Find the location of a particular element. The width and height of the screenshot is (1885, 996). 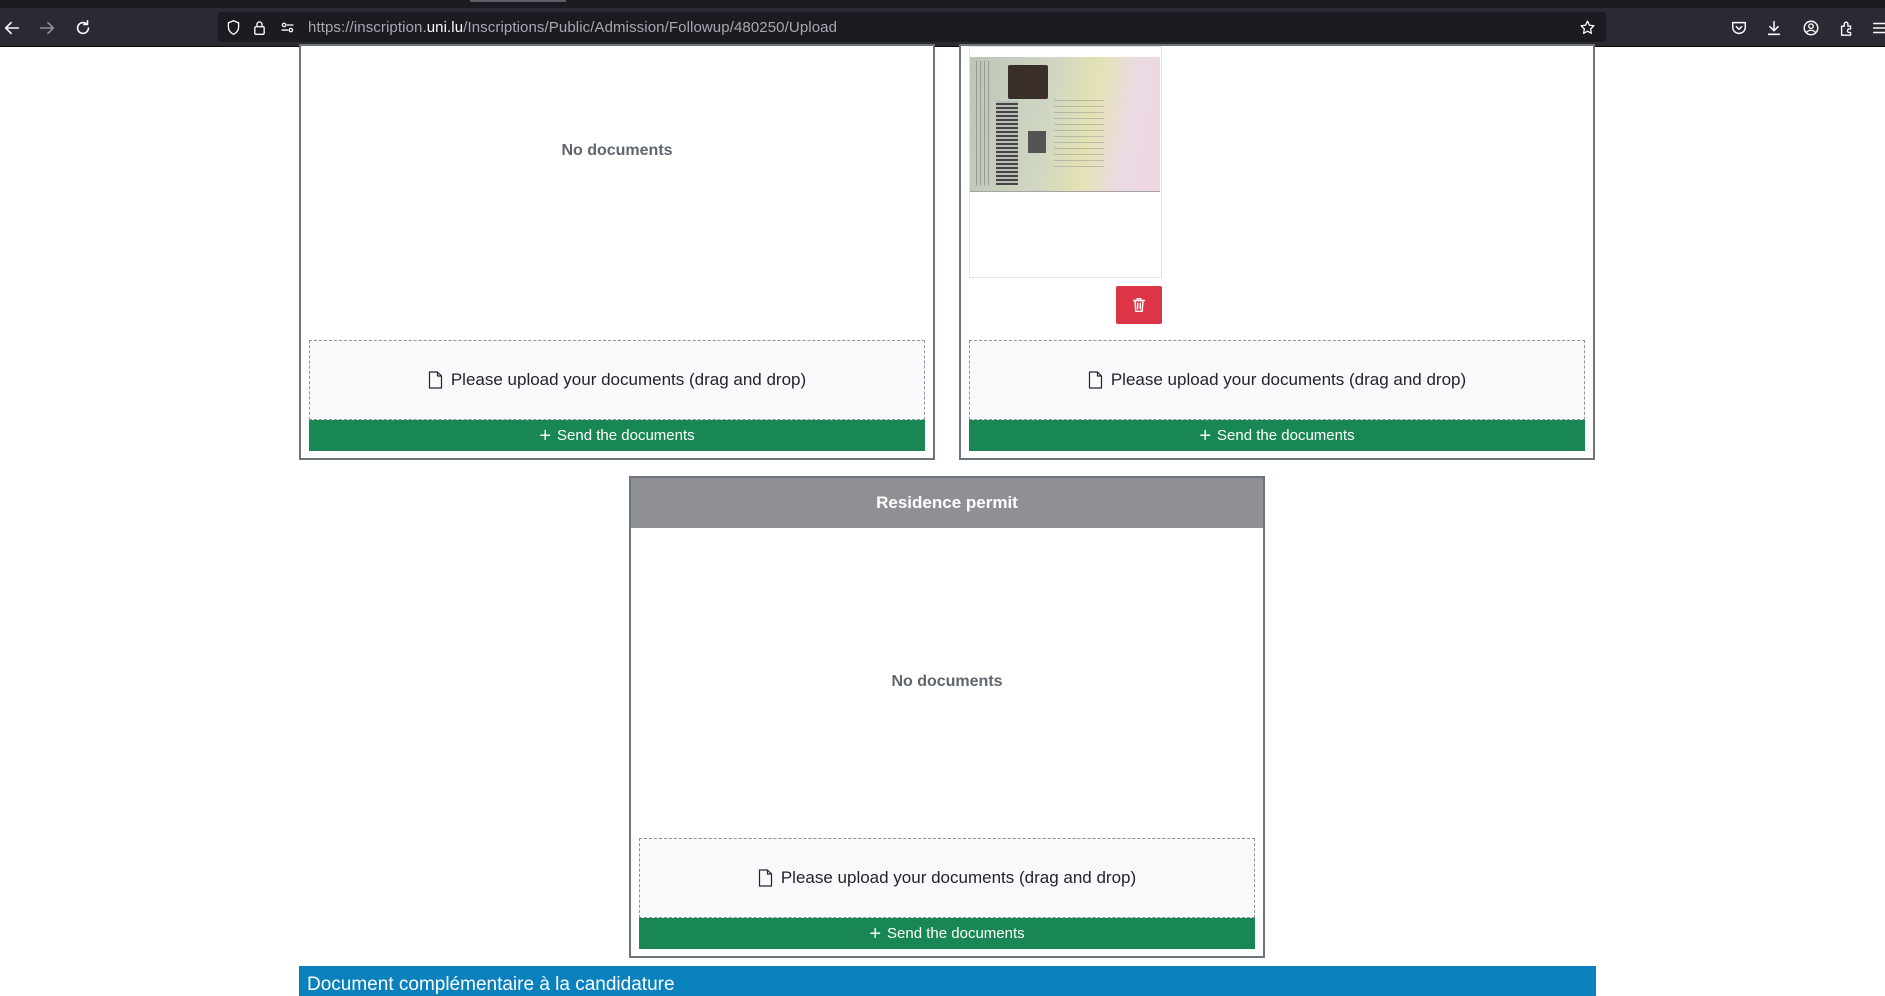

trash-icon is located at coordinates (1139, 305).